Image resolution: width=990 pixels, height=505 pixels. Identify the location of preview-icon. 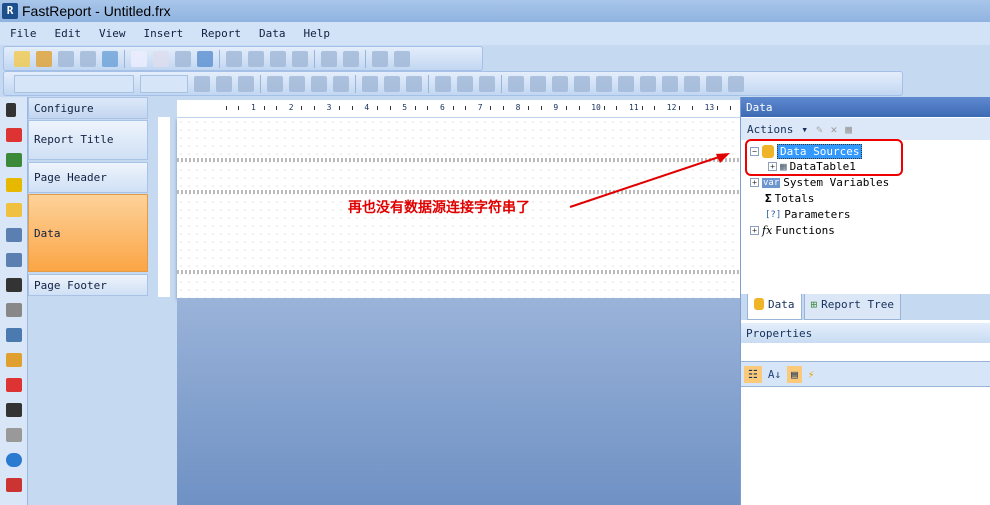
(110, 58).